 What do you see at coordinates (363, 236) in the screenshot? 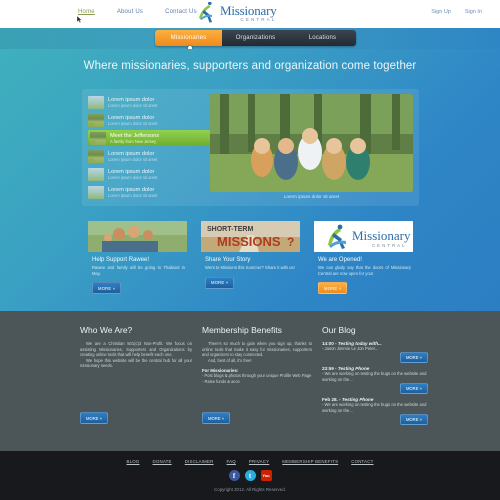
I see `card-image: Missionary CENTRAL` at bounding box center [363, 236].